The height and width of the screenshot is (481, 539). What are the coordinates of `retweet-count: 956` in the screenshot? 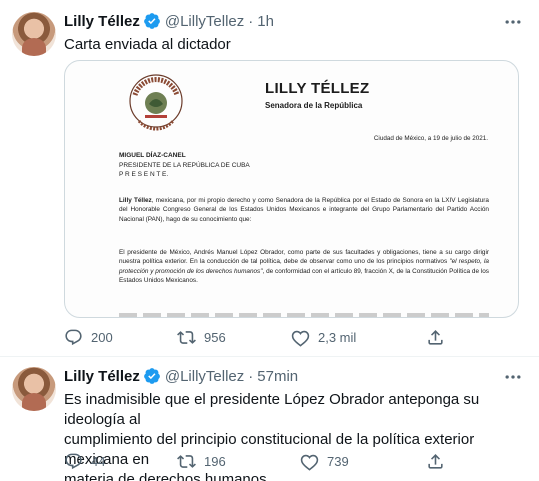 It's located at (215, 337).